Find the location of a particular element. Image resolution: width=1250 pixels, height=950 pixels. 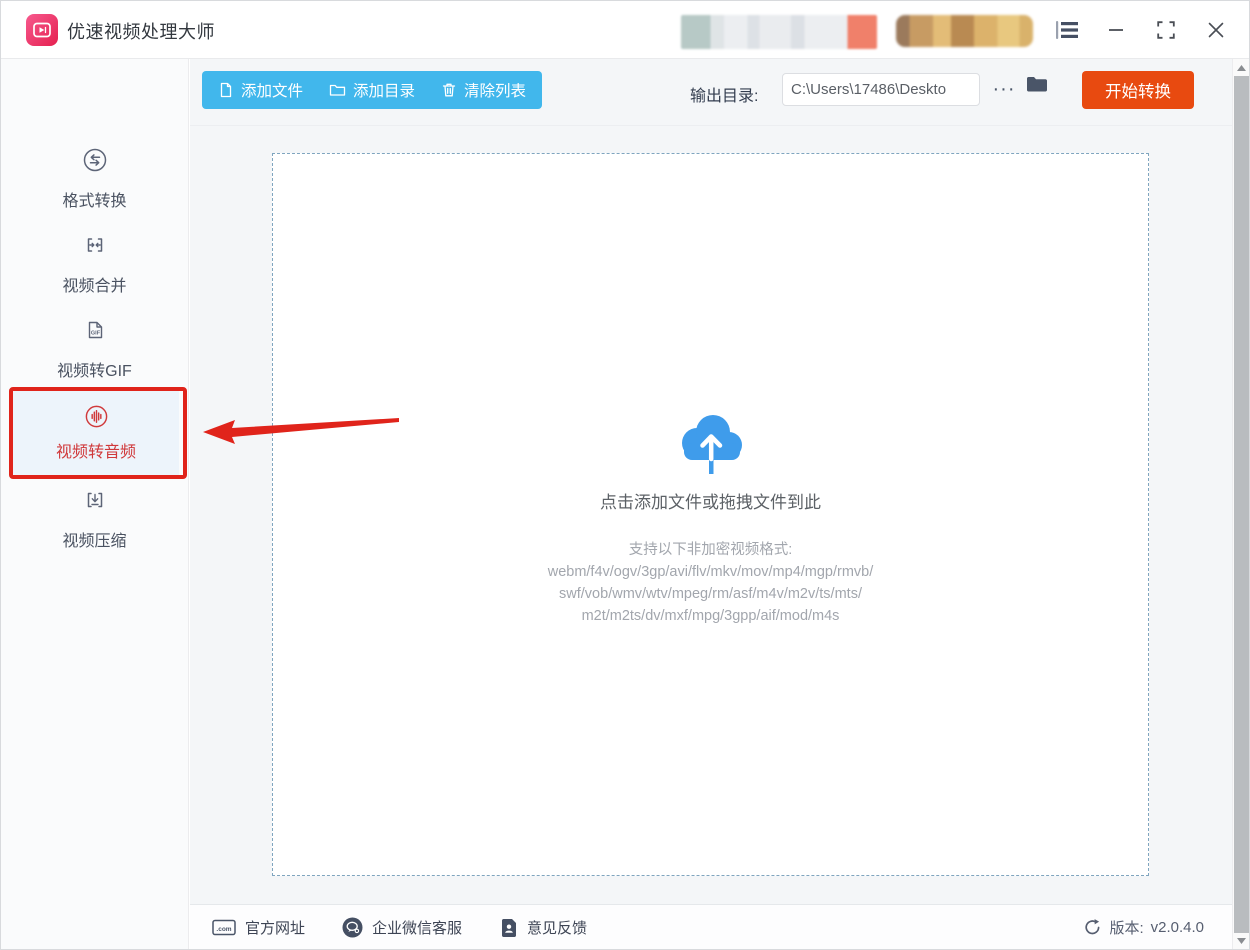

sidebar-item-label: 视频压缩 is located at coordinates (94, 541).